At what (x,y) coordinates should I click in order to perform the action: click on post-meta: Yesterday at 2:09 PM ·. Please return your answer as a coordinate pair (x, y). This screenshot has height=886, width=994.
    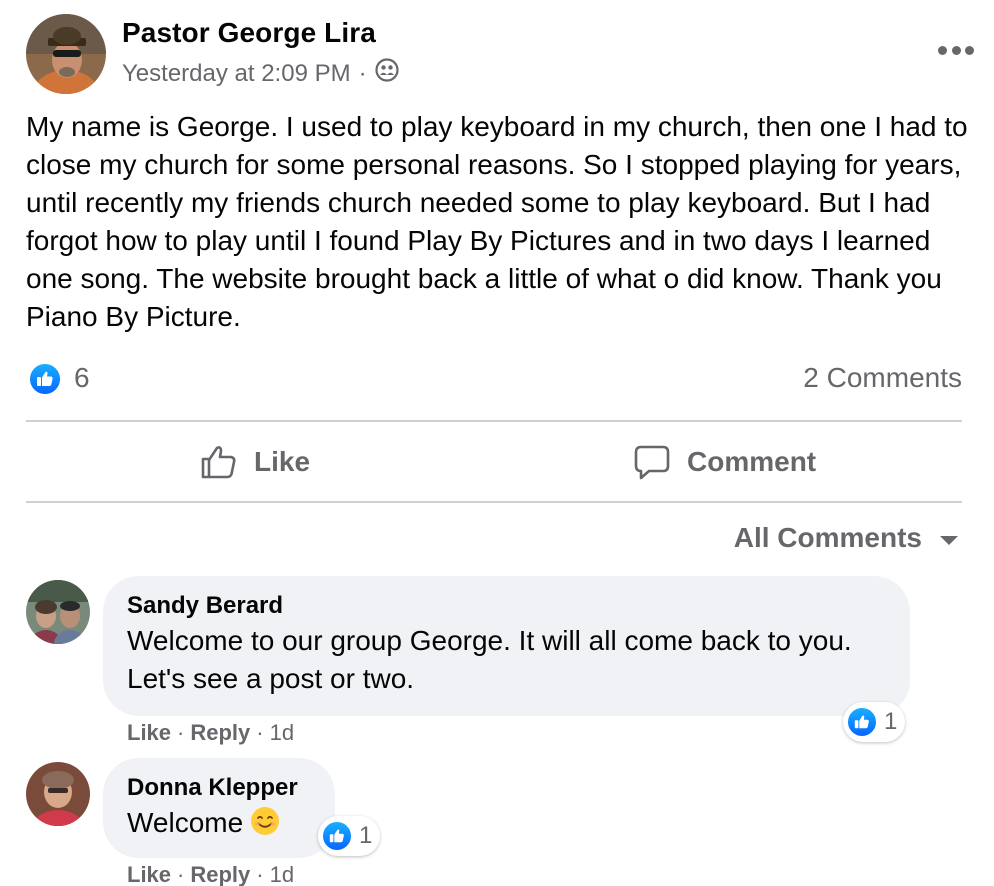
    Looking at the image, I should click on (260, 73).